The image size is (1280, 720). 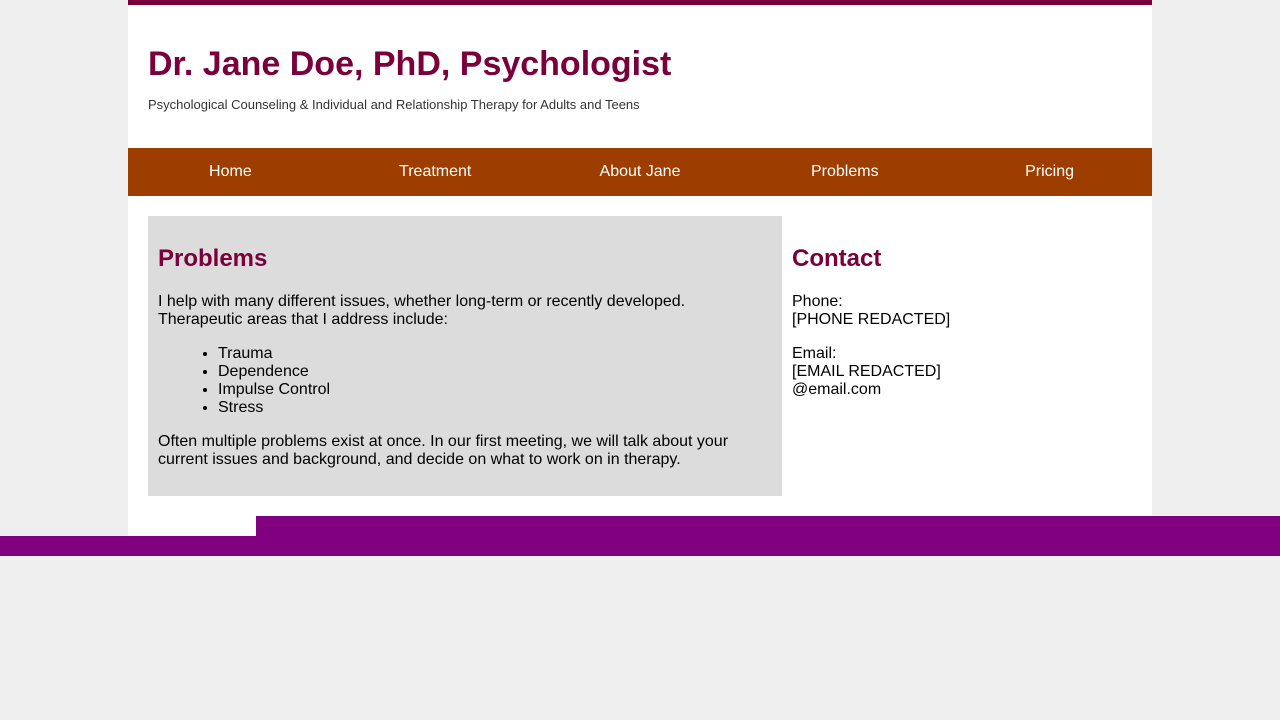 What do you see at coordinates (435, 172) in the screenshot?
I see `nav-item-treatment: Treatment` at bounding box center [435, 172].